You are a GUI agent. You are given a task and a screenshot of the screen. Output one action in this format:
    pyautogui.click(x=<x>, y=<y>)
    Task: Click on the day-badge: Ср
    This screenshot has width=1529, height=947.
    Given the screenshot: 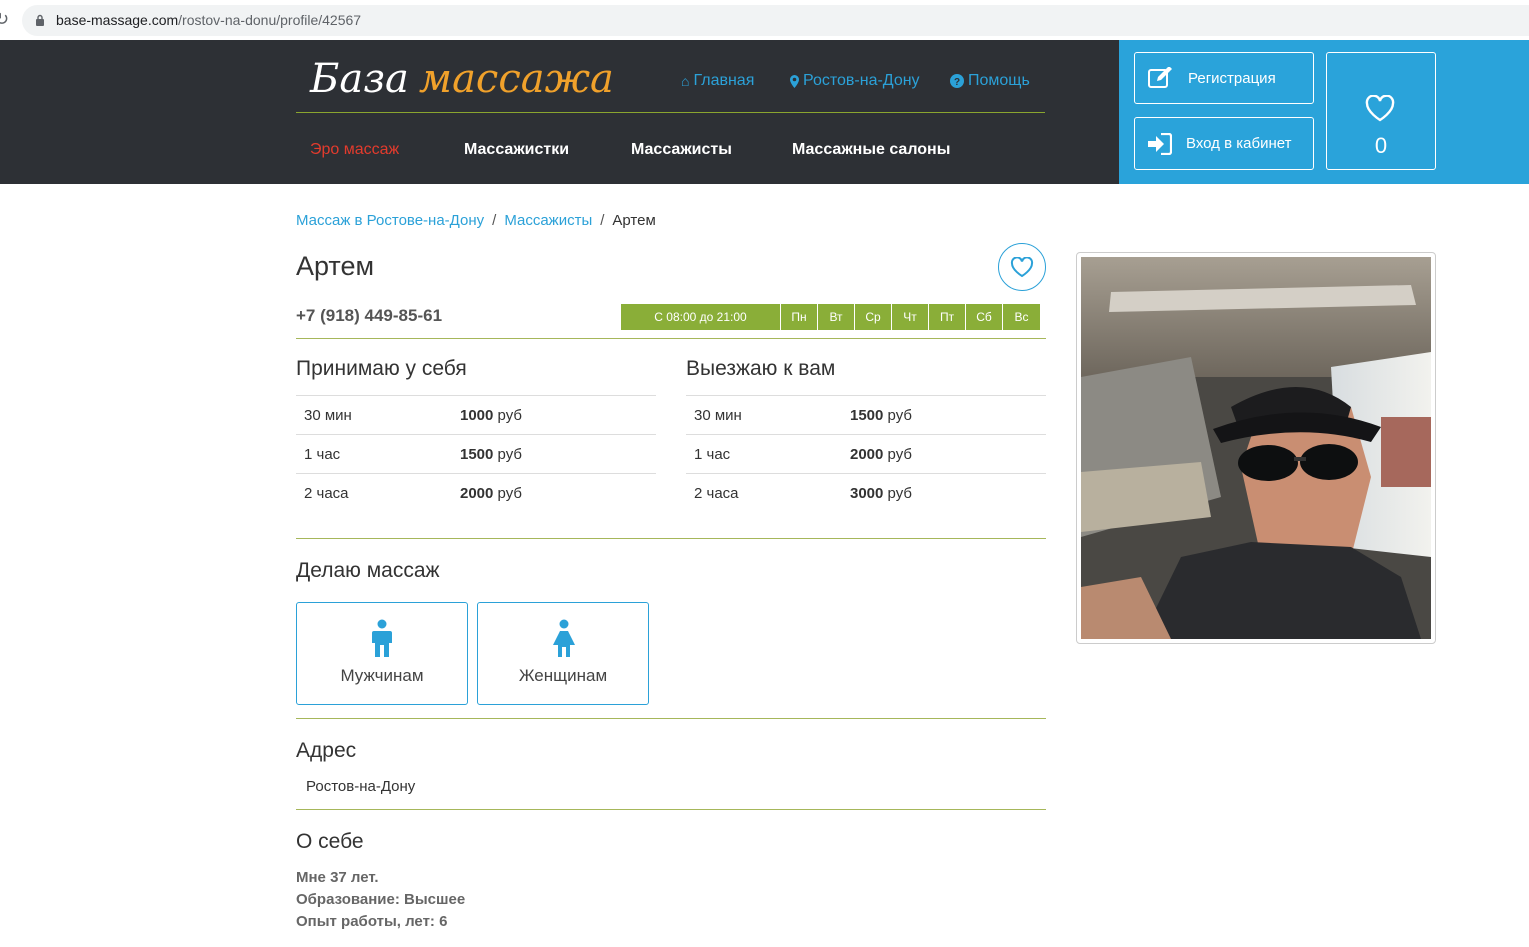 What is the action you would take?
    pyautogui.click(x=873, y=317)
    